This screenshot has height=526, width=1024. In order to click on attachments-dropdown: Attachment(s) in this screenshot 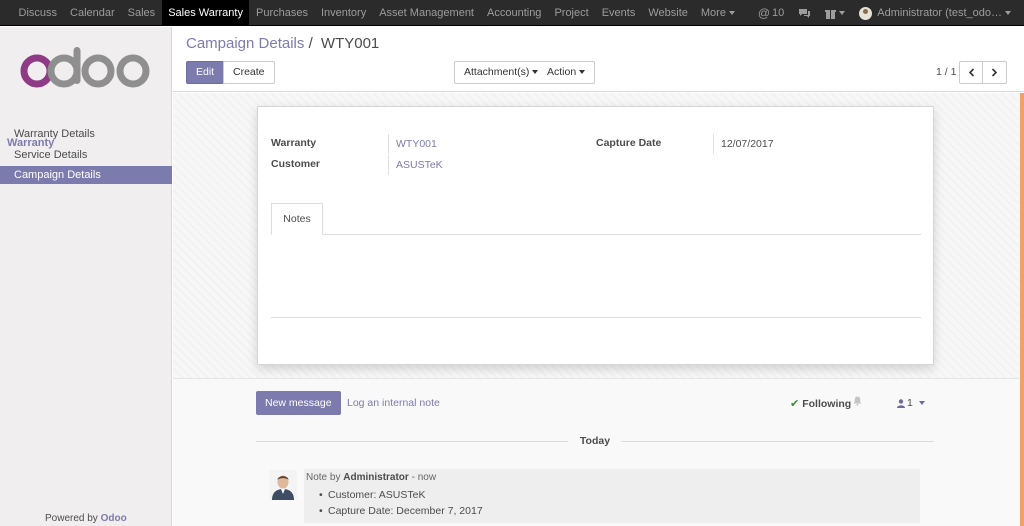, I will do `click(501, 72)`.